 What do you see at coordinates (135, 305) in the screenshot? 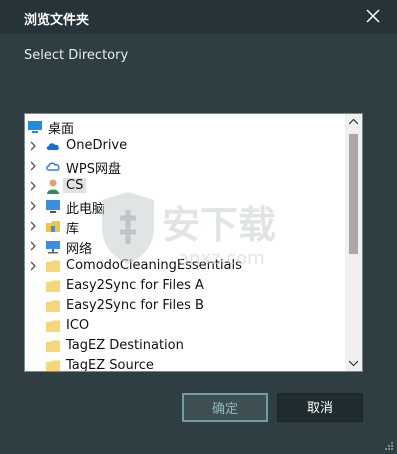
I see `tree-item-label: Easy2Sync for Files B` at bounding box center [135, 305].